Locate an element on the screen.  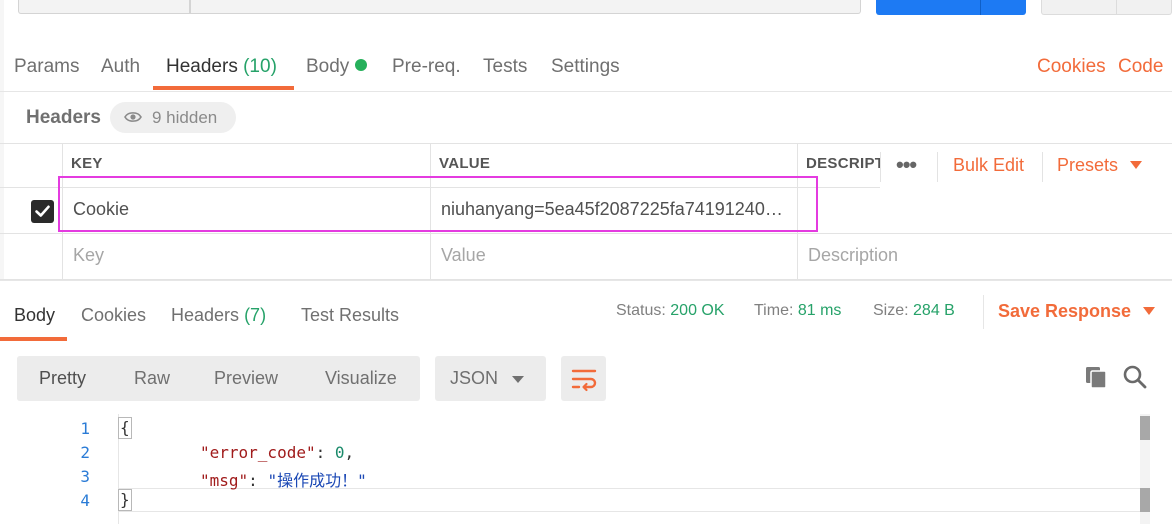
key-column-header: KEY is located at coordinates (246, 165).